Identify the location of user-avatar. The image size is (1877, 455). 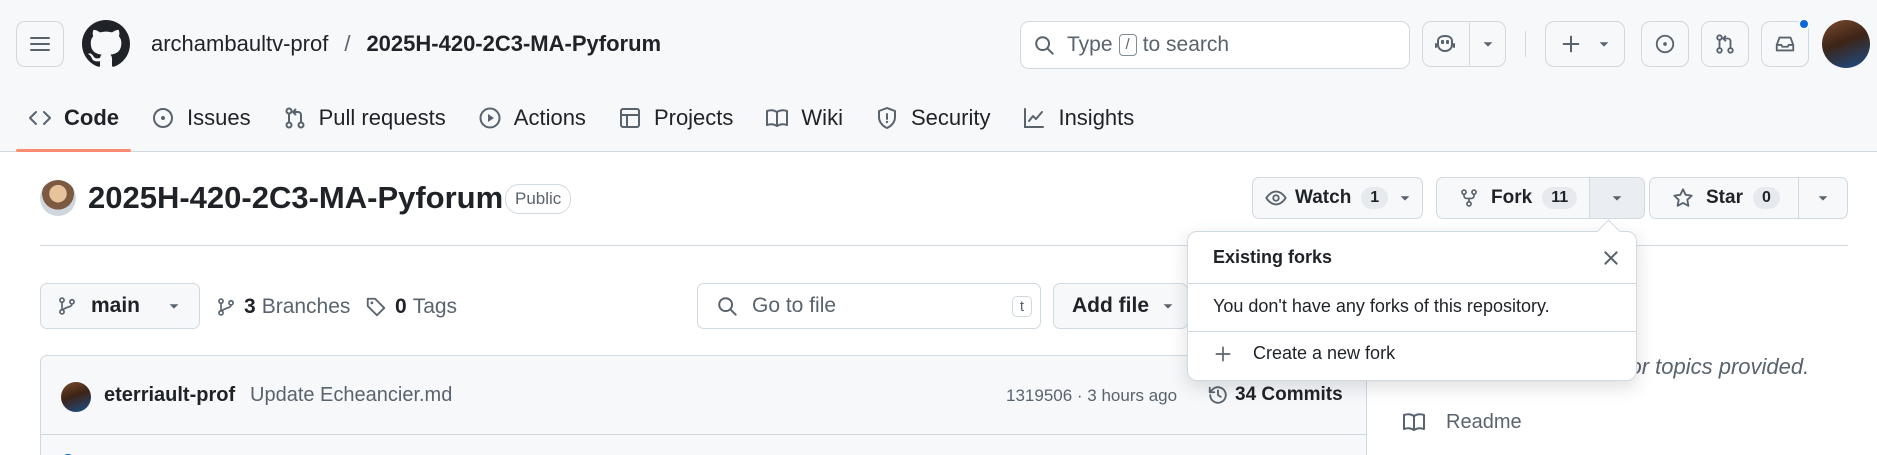
(1846, 44).